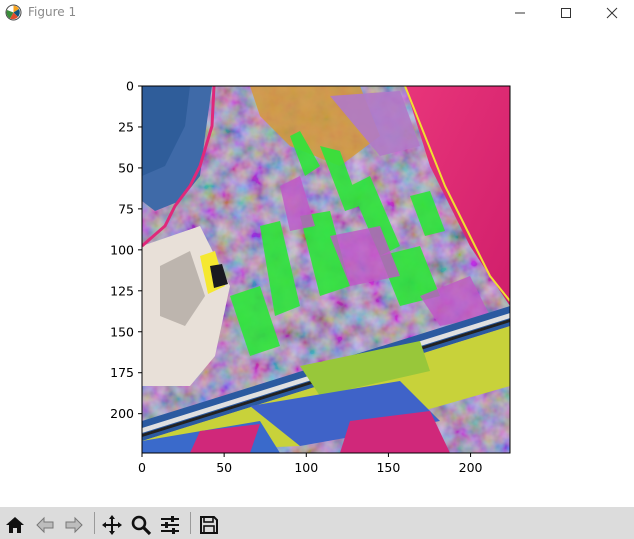 The width and height of the screenshot is (634, 539). I want to click on save-button, so click(209, 524).